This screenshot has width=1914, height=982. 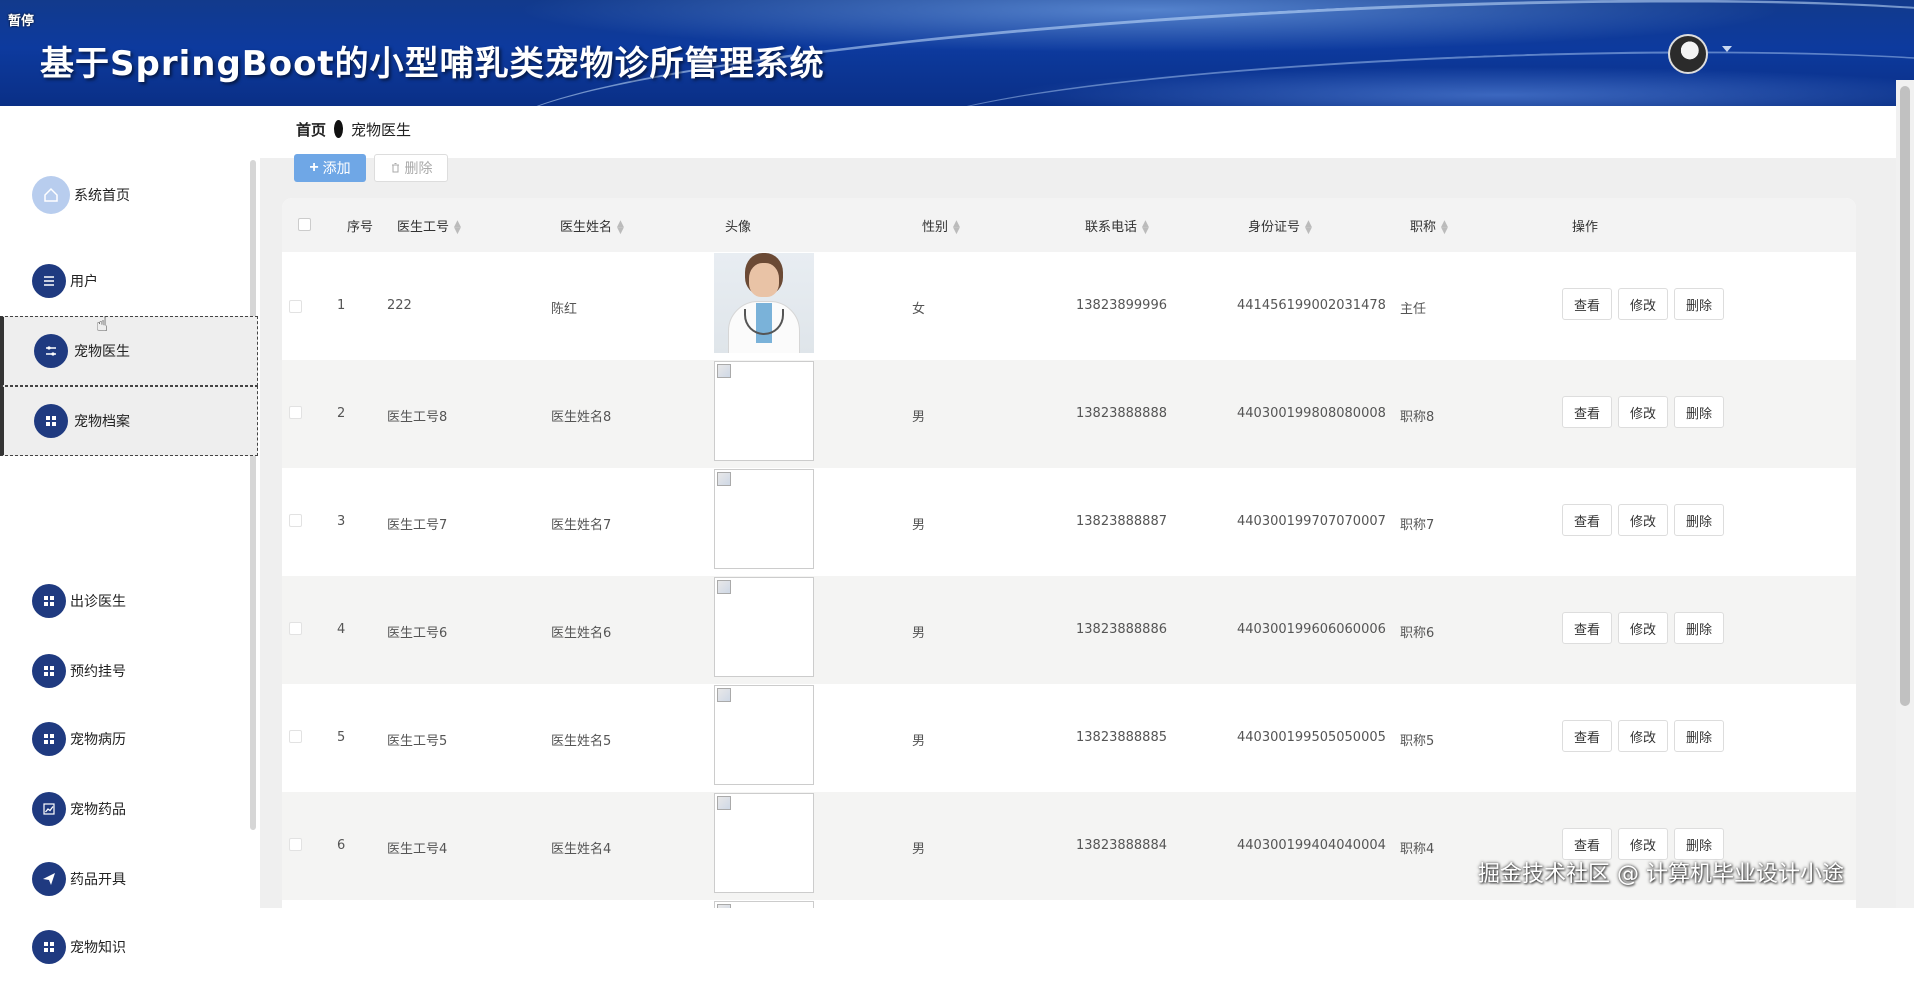 I want to click on header-doctor-id: 医生工号 ▲ ▼, so click(x=429, y=225).